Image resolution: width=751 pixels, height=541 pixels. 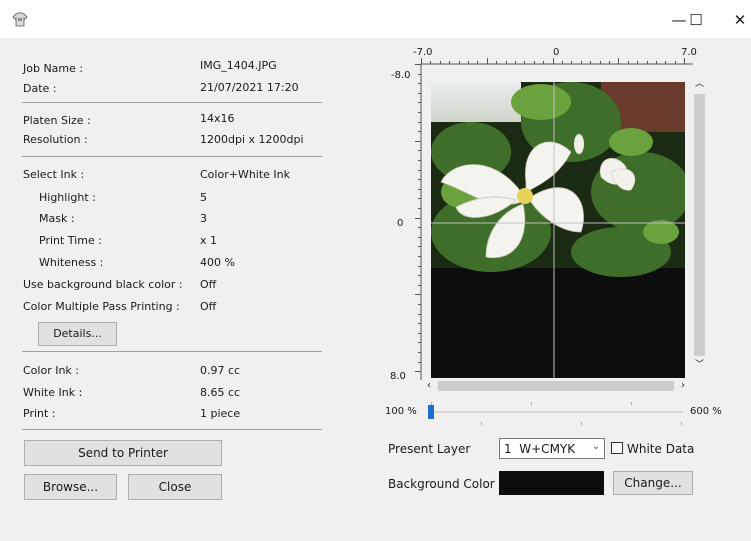 What do you see at coordinates (431, 412) in the screenshot?
I see `zoom-slider-thumb` at bounding box center [431, 412].